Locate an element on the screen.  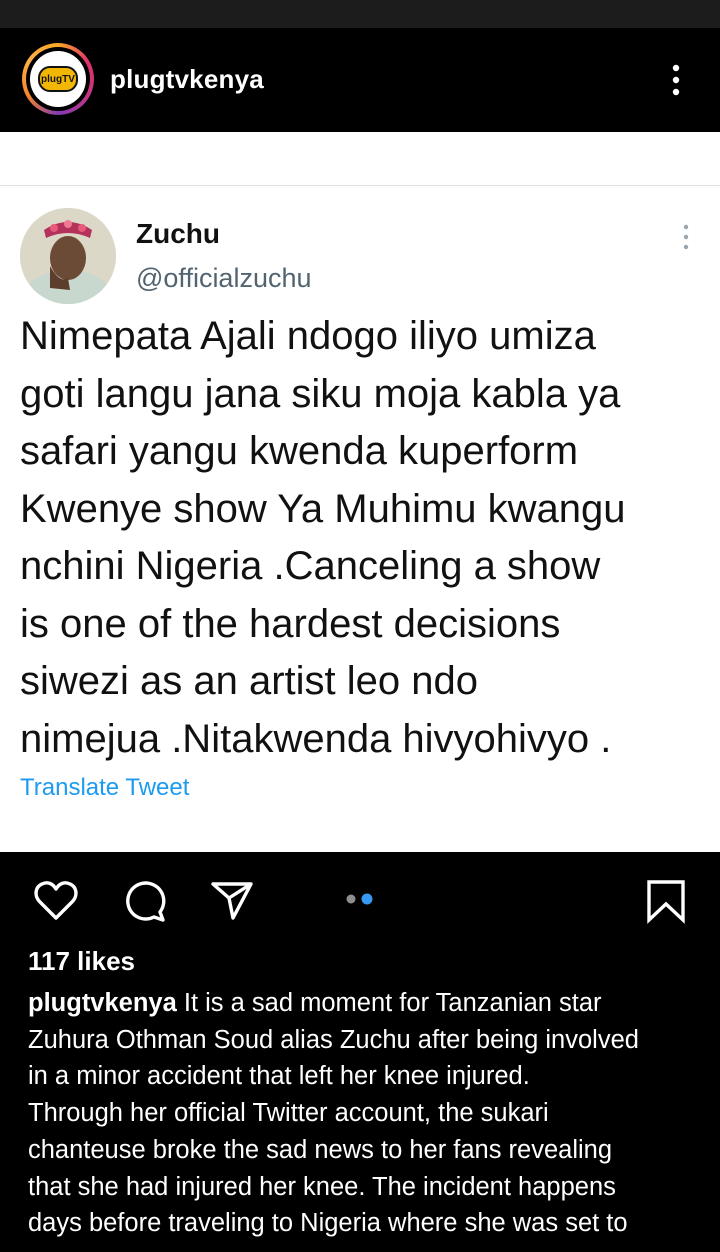
translate-tweet-link: Translate Tweet is located at coordinates (105, 787).